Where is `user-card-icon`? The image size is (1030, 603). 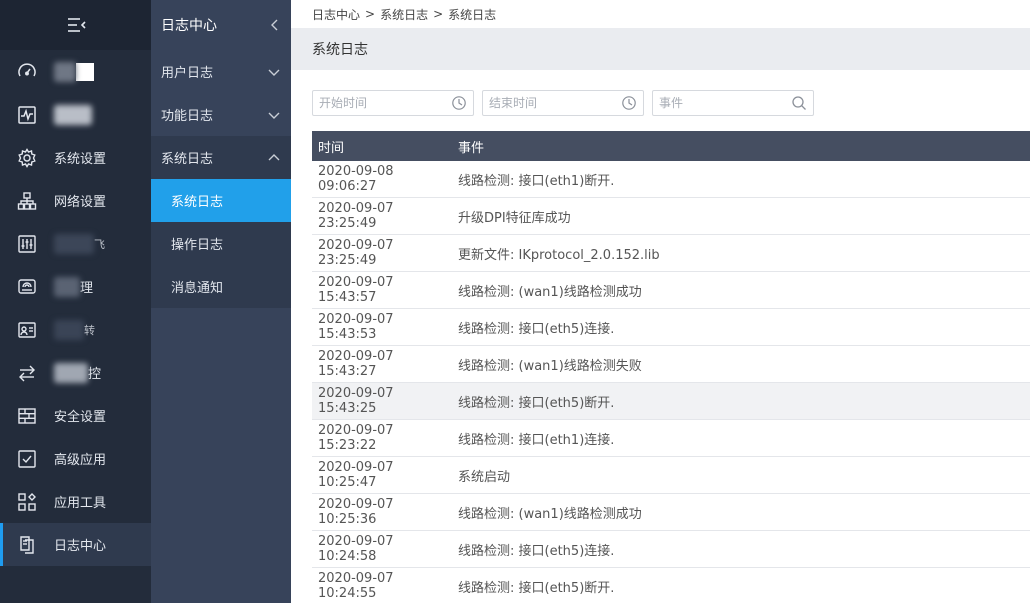
user-card-icon is located at coordinates (27, 330).